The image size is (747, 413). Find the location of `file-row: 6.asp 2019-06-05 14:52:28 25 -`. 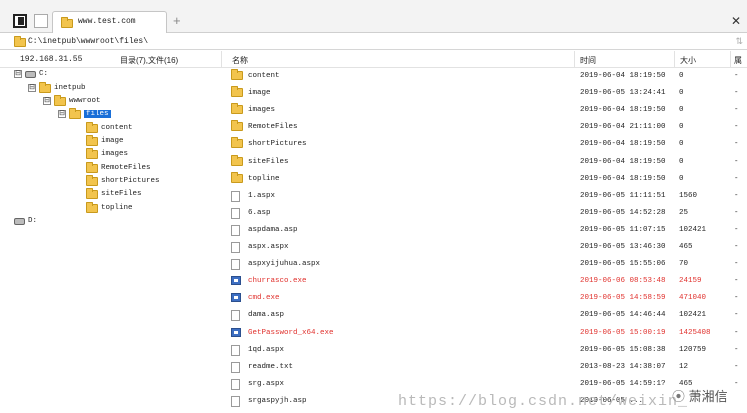

file-row: 6.asp 2019-06-05 14:52:28 25 - is located at coordinates (484, 213).